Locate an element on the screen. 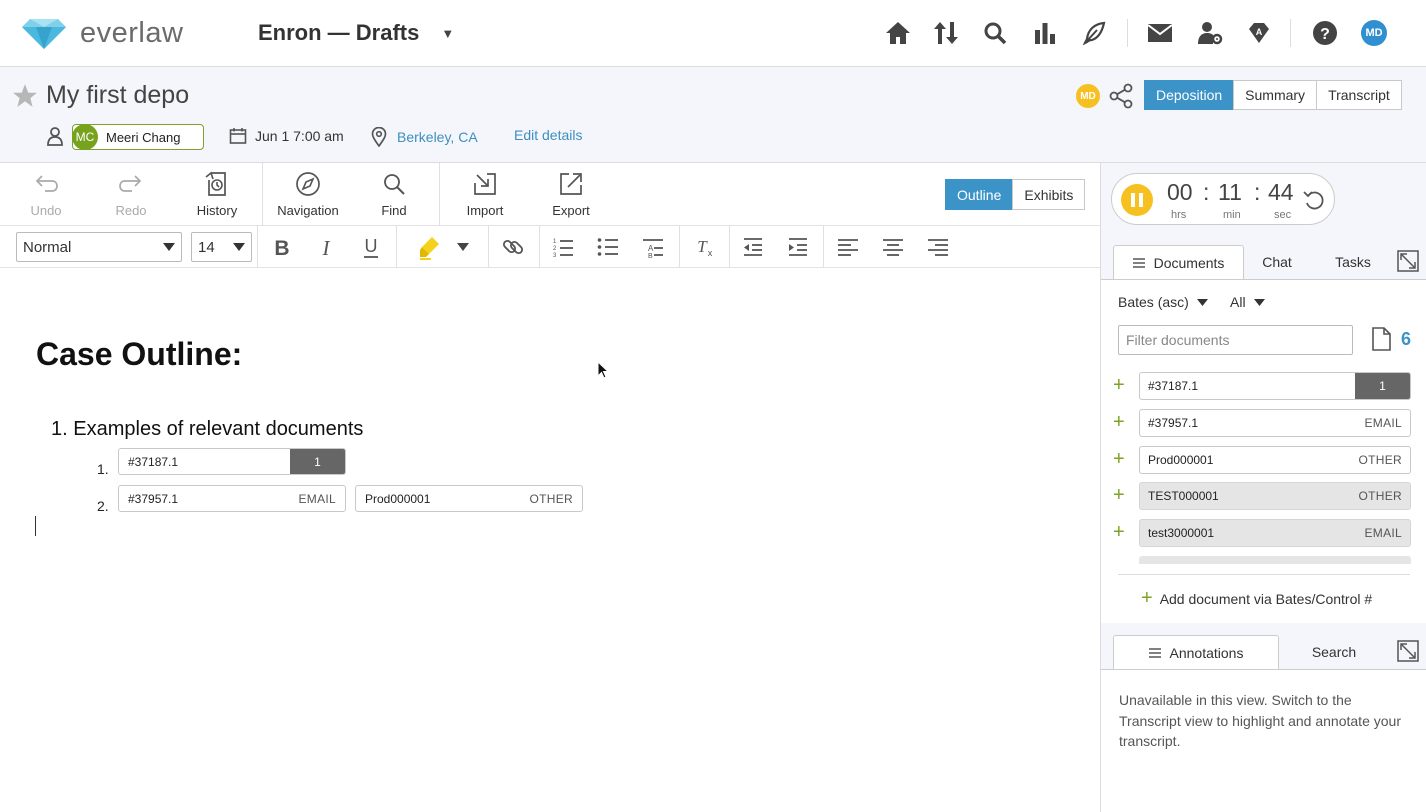 The height and width of the screenshot is (812, 1426). user-avatar: MD is located at coordinates (1374, 33).